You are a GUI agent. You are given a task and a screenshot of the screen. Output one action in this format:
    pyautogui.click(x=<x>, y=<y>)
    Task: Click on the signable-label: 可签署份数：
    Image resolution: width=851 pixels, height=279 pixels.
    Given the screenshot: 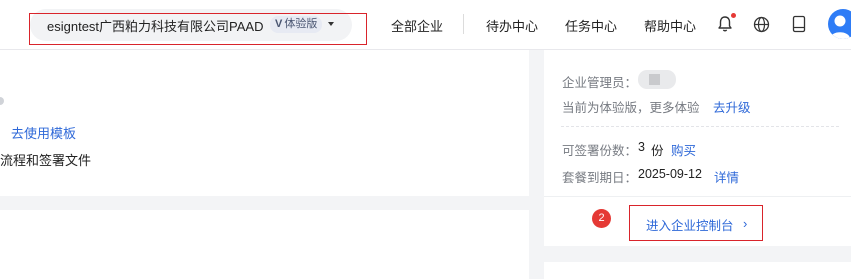 What is the action you would take?
    pyautogui.click(x=600, y=151)
    